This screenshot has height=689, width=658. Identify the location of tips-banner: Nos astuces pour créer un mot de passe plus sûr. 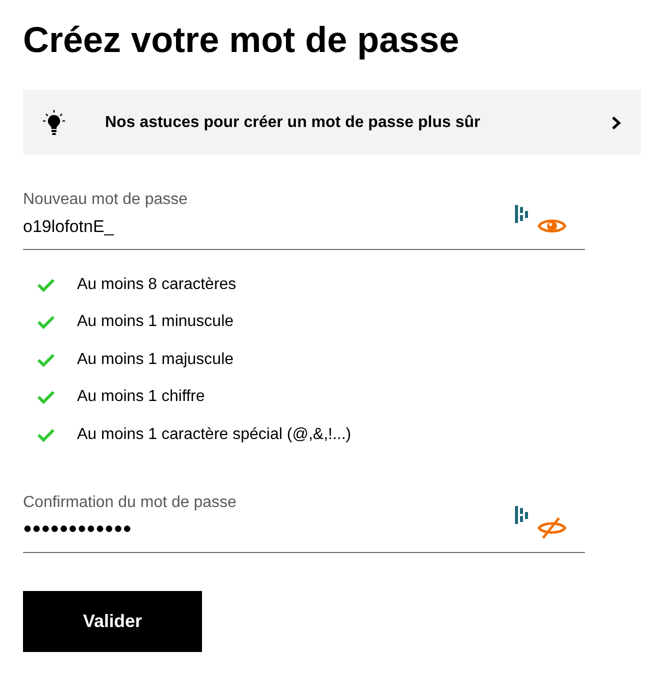
(332, 122).